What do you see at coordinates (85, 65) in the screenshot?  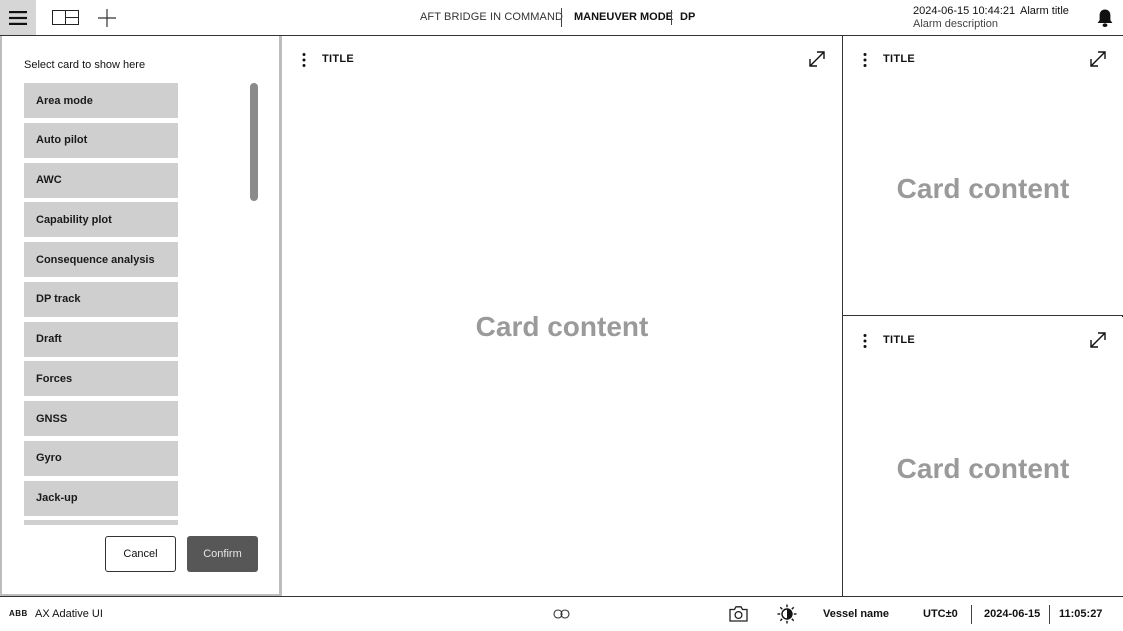 I see `selector-heading: Select card to show here` at bounding box center [85, 65].